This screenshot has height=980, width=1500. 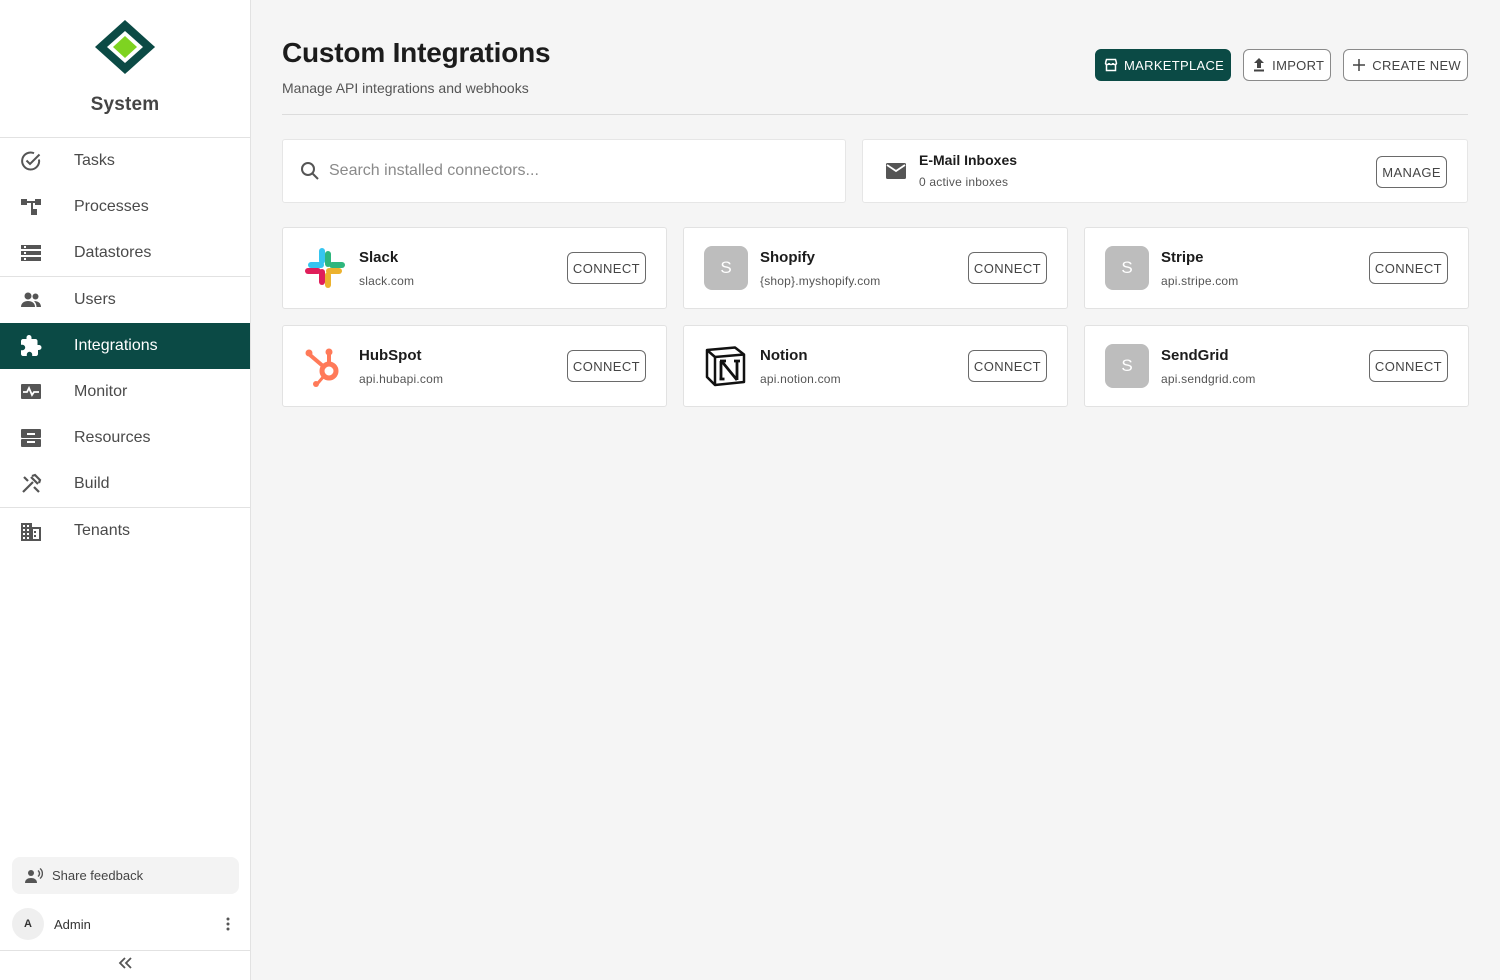 I want to click on sidebar-item-monitor: Monitor, so click(x=125, y=392).